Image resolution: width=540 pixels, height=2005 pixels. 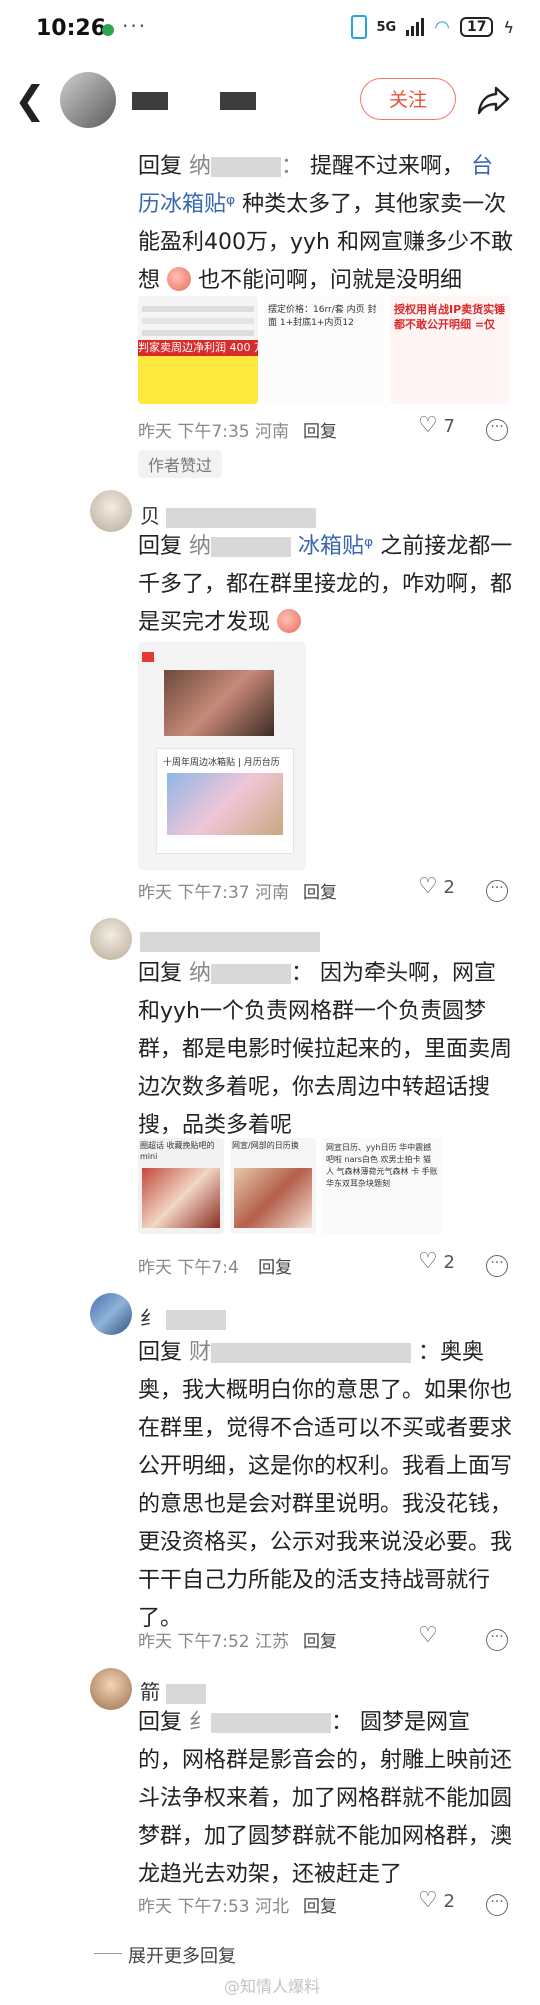 I want to click on comment-location: 河北, so click(x=272, y=1907).